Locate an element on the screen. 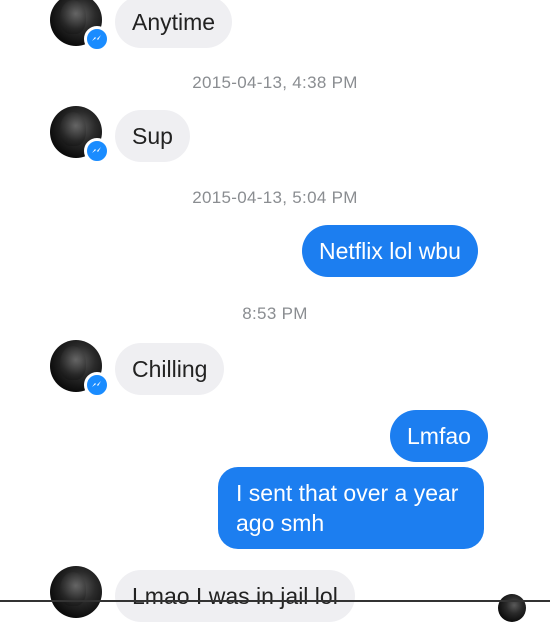 This screenshot has width=550, height=622. message-text: I sent that over a year ago smh is located at coordinates (347, 508).